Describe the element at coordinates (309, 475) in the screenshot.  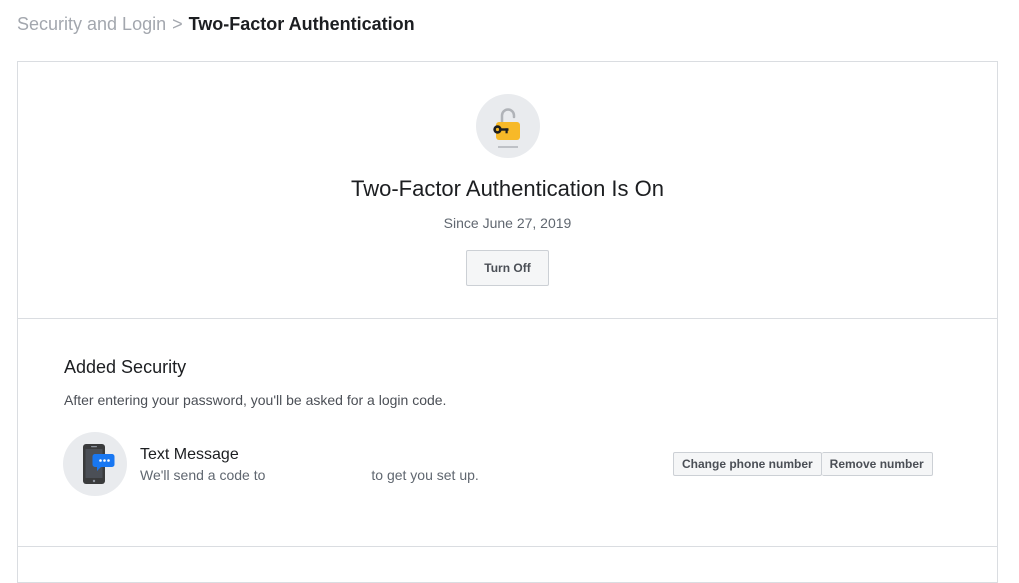
I see `method-description: We'll send a code to to get you set up.` at that location.